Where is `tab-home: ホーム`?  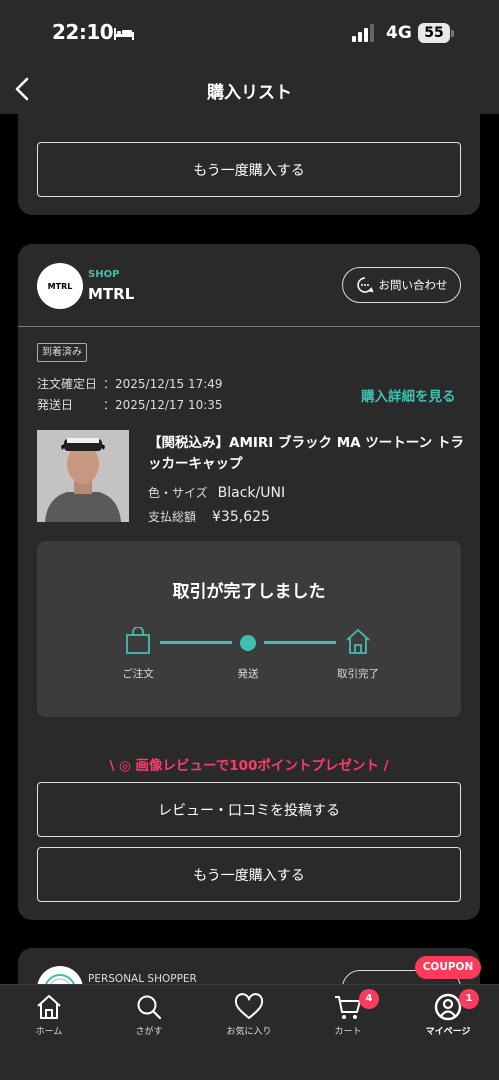
tab-home: ホーム is located at coordinates (49, 1015).